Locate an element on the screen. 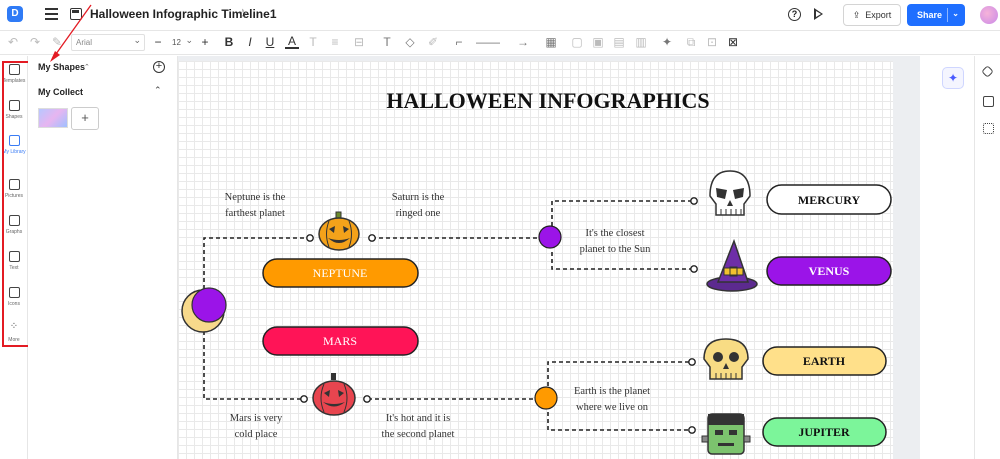 The height and width of the screenshot is (459, 1000). align-icon: ≡ is located at coordinates (335, 42).